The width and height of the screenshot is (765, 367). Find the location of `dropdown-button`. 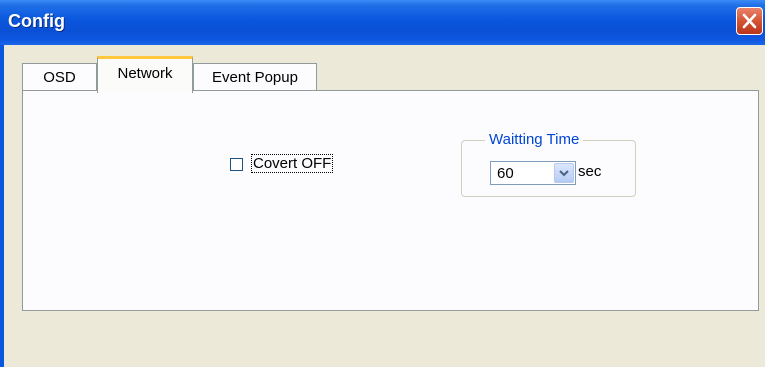

dropdown-button is located at coordinates (564, 173).